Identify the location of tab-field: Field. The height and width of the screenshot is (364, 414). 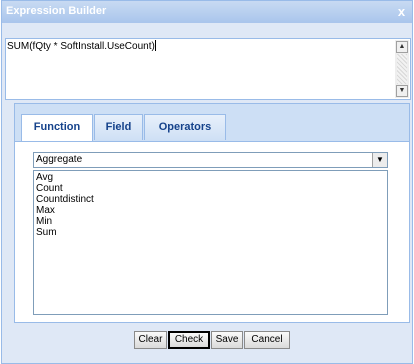
(118, 127).